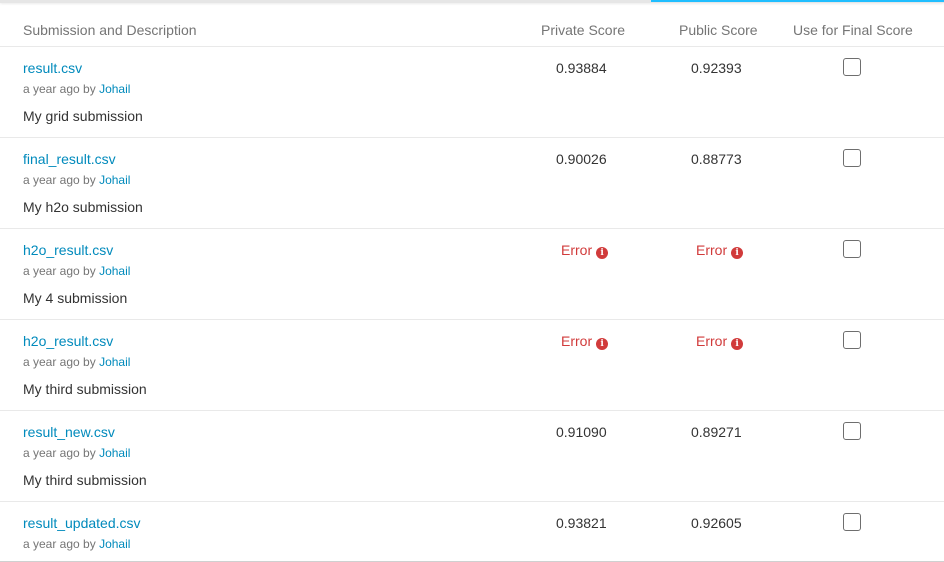 This screenshot has height=562, width=944. Describe the element at coordinates (716, 523) in the screenshot. I see `public-score: 0.92605` at that location.